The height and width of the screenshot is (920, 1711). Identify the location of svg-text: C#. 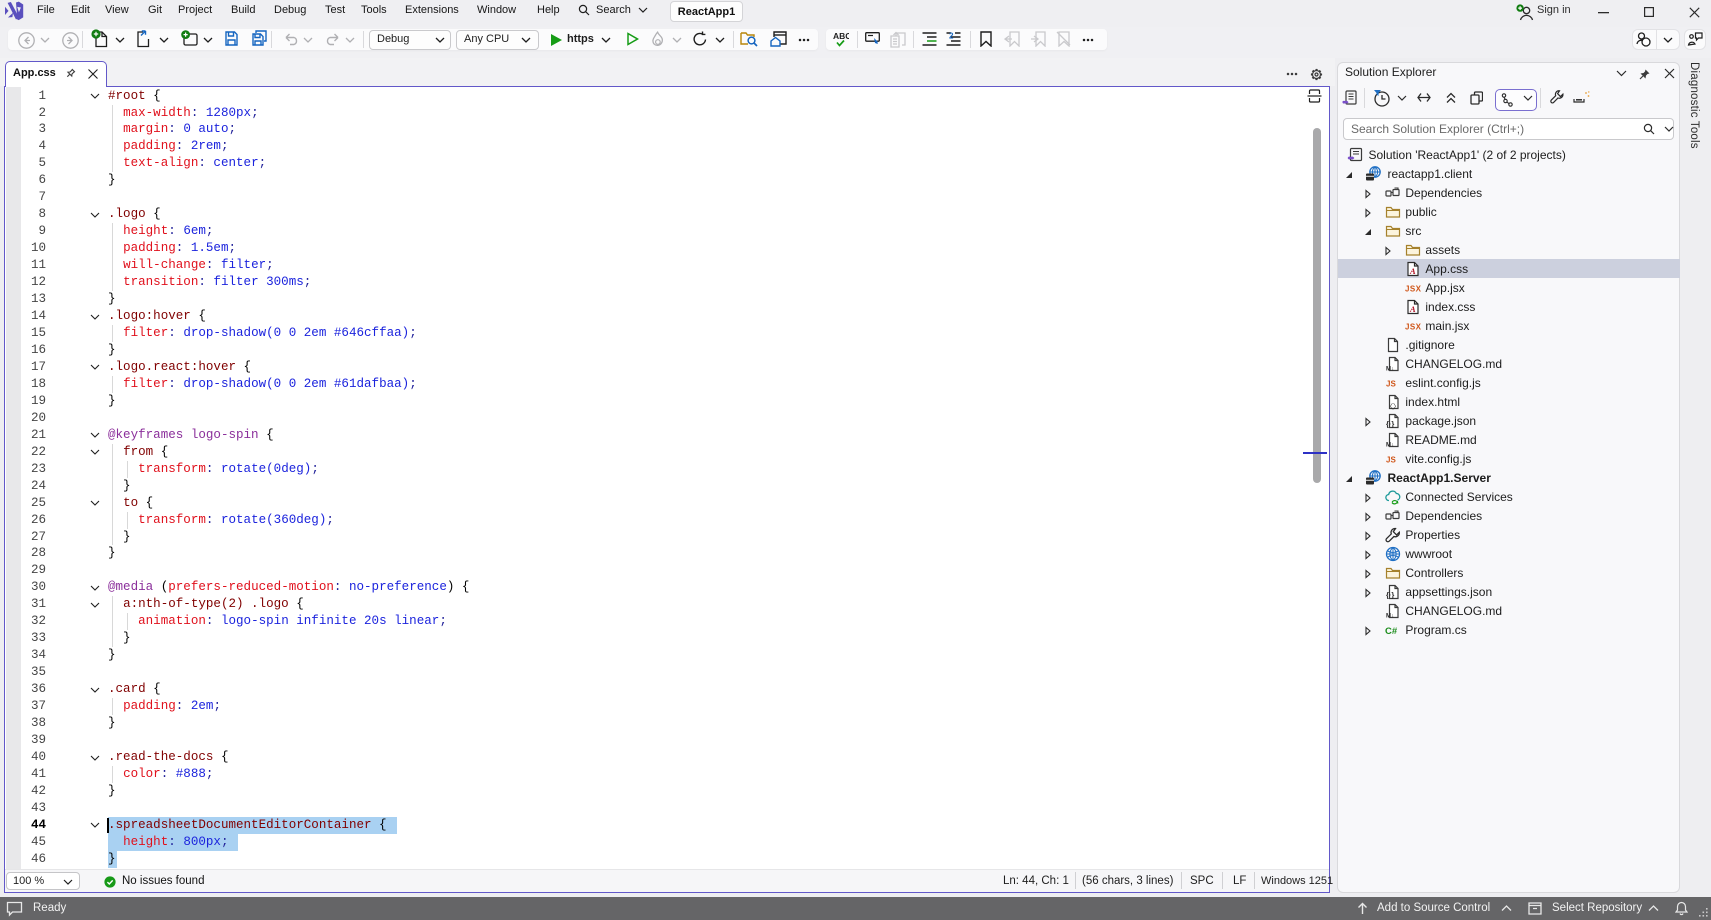
(1391, 631).